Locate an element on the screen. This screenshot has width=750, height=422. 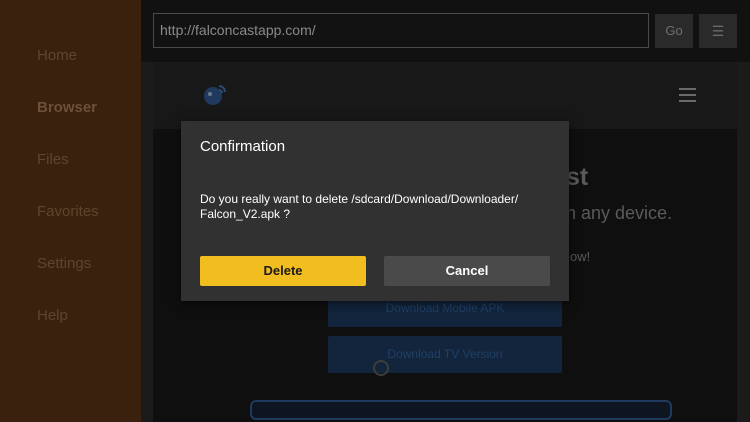
cursor-icon is located at coordinates (381, 368).